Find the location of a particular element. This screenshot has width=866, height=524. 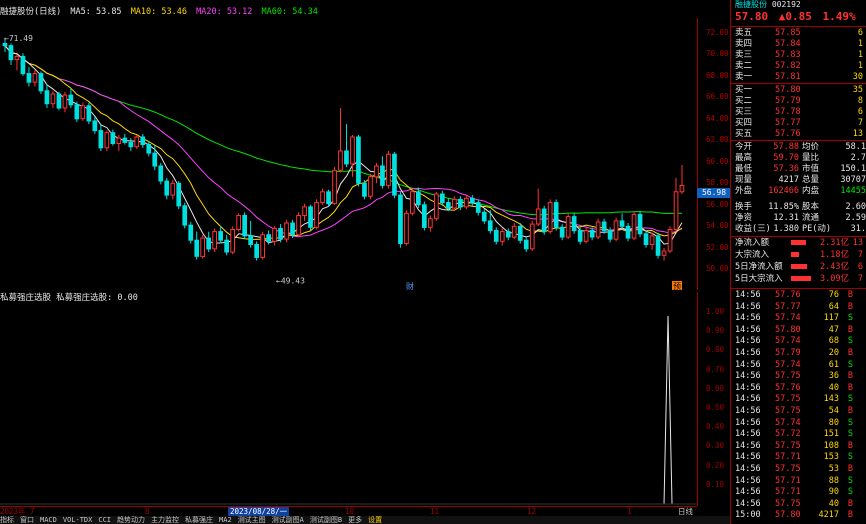

quote-row: 净资 12.31 流通 2.59 is located at coordinates (800, 218).